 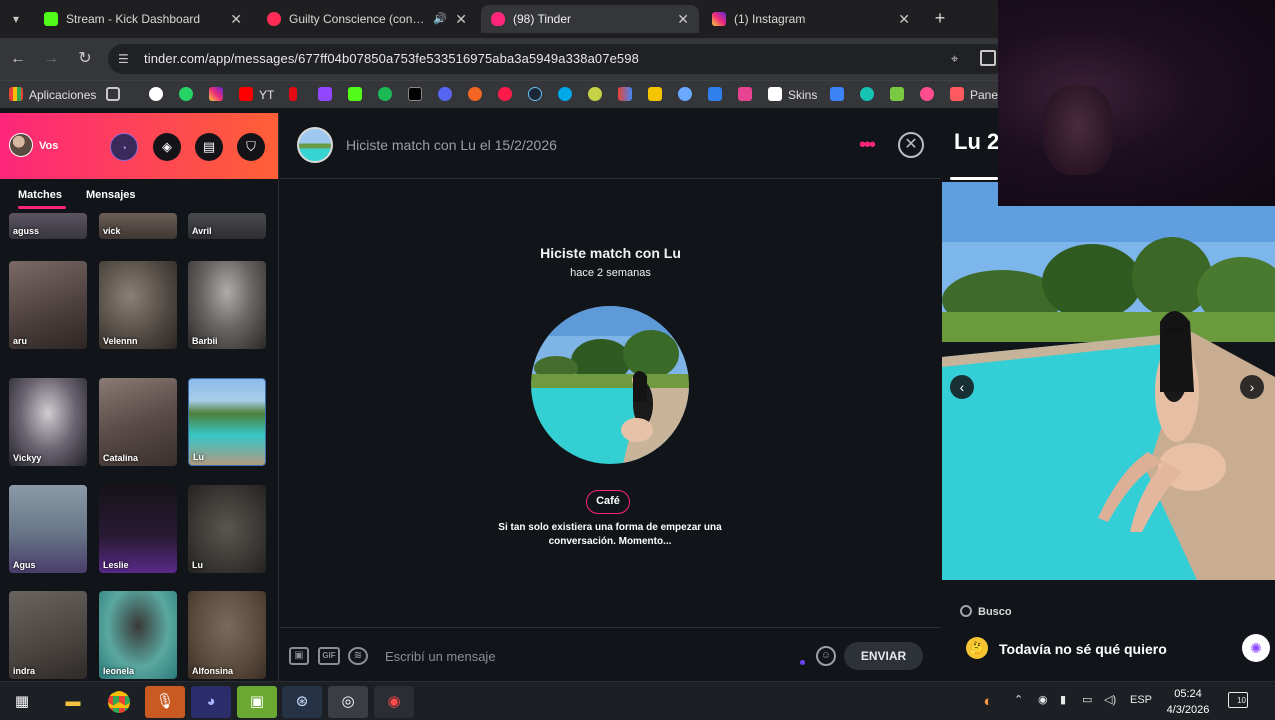 What do you see at coordinates (867, 94) in the screenshot?
I see `bookmark-teal-icon` at bounding box center [867, 94].